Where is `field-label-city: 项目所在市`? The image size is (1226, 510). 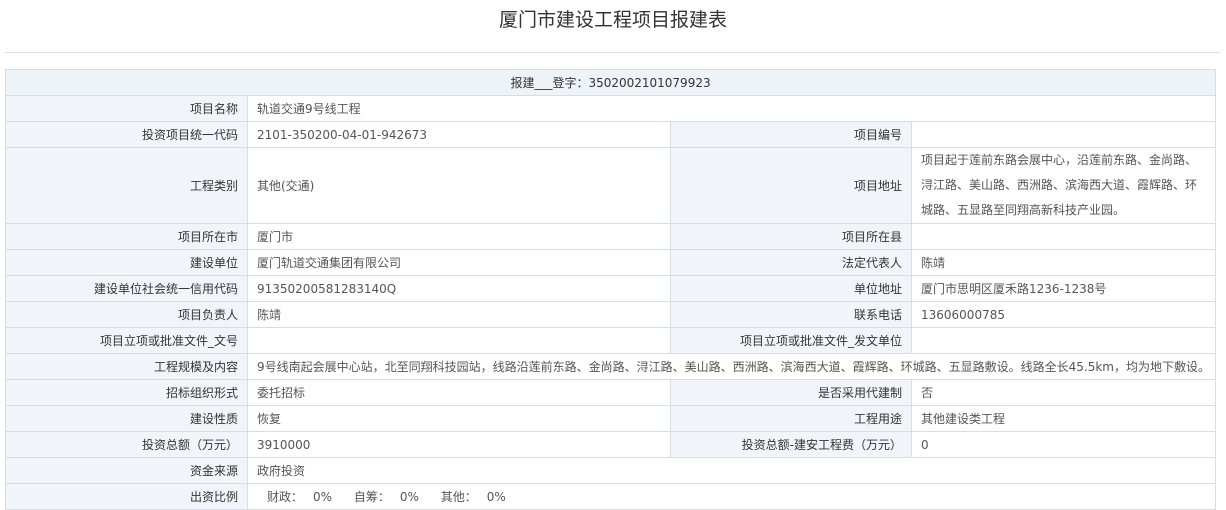
field-label-city: 项目所在市 is located at coordinates (126, 236).